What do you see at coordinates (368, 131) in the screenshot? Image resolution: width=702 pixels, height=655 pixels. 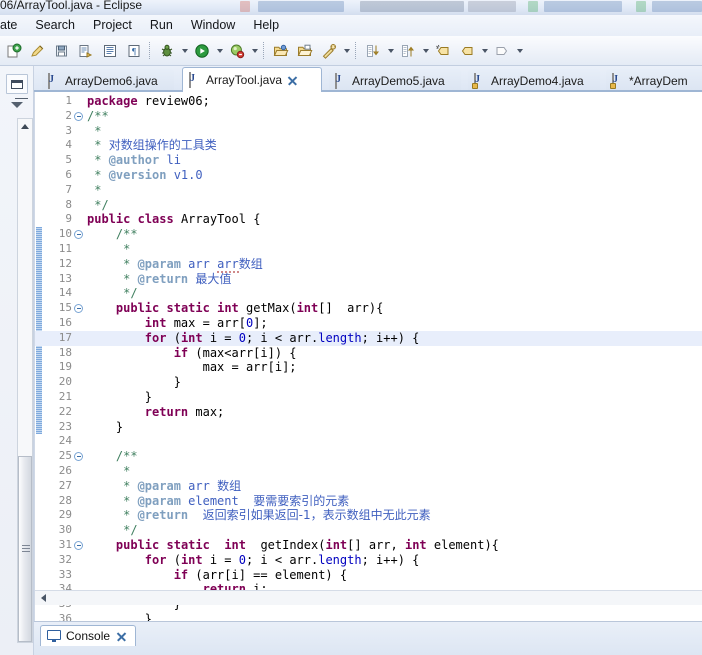 I see `code-line: 3 *` at bounding box center [368, 131].